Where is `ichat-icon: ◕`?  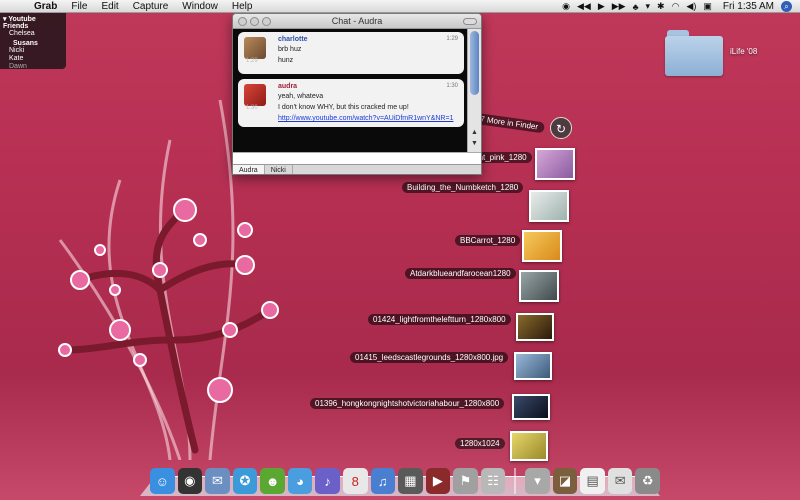
ichat-icon: ◕ is located at coordinates (300, 481).